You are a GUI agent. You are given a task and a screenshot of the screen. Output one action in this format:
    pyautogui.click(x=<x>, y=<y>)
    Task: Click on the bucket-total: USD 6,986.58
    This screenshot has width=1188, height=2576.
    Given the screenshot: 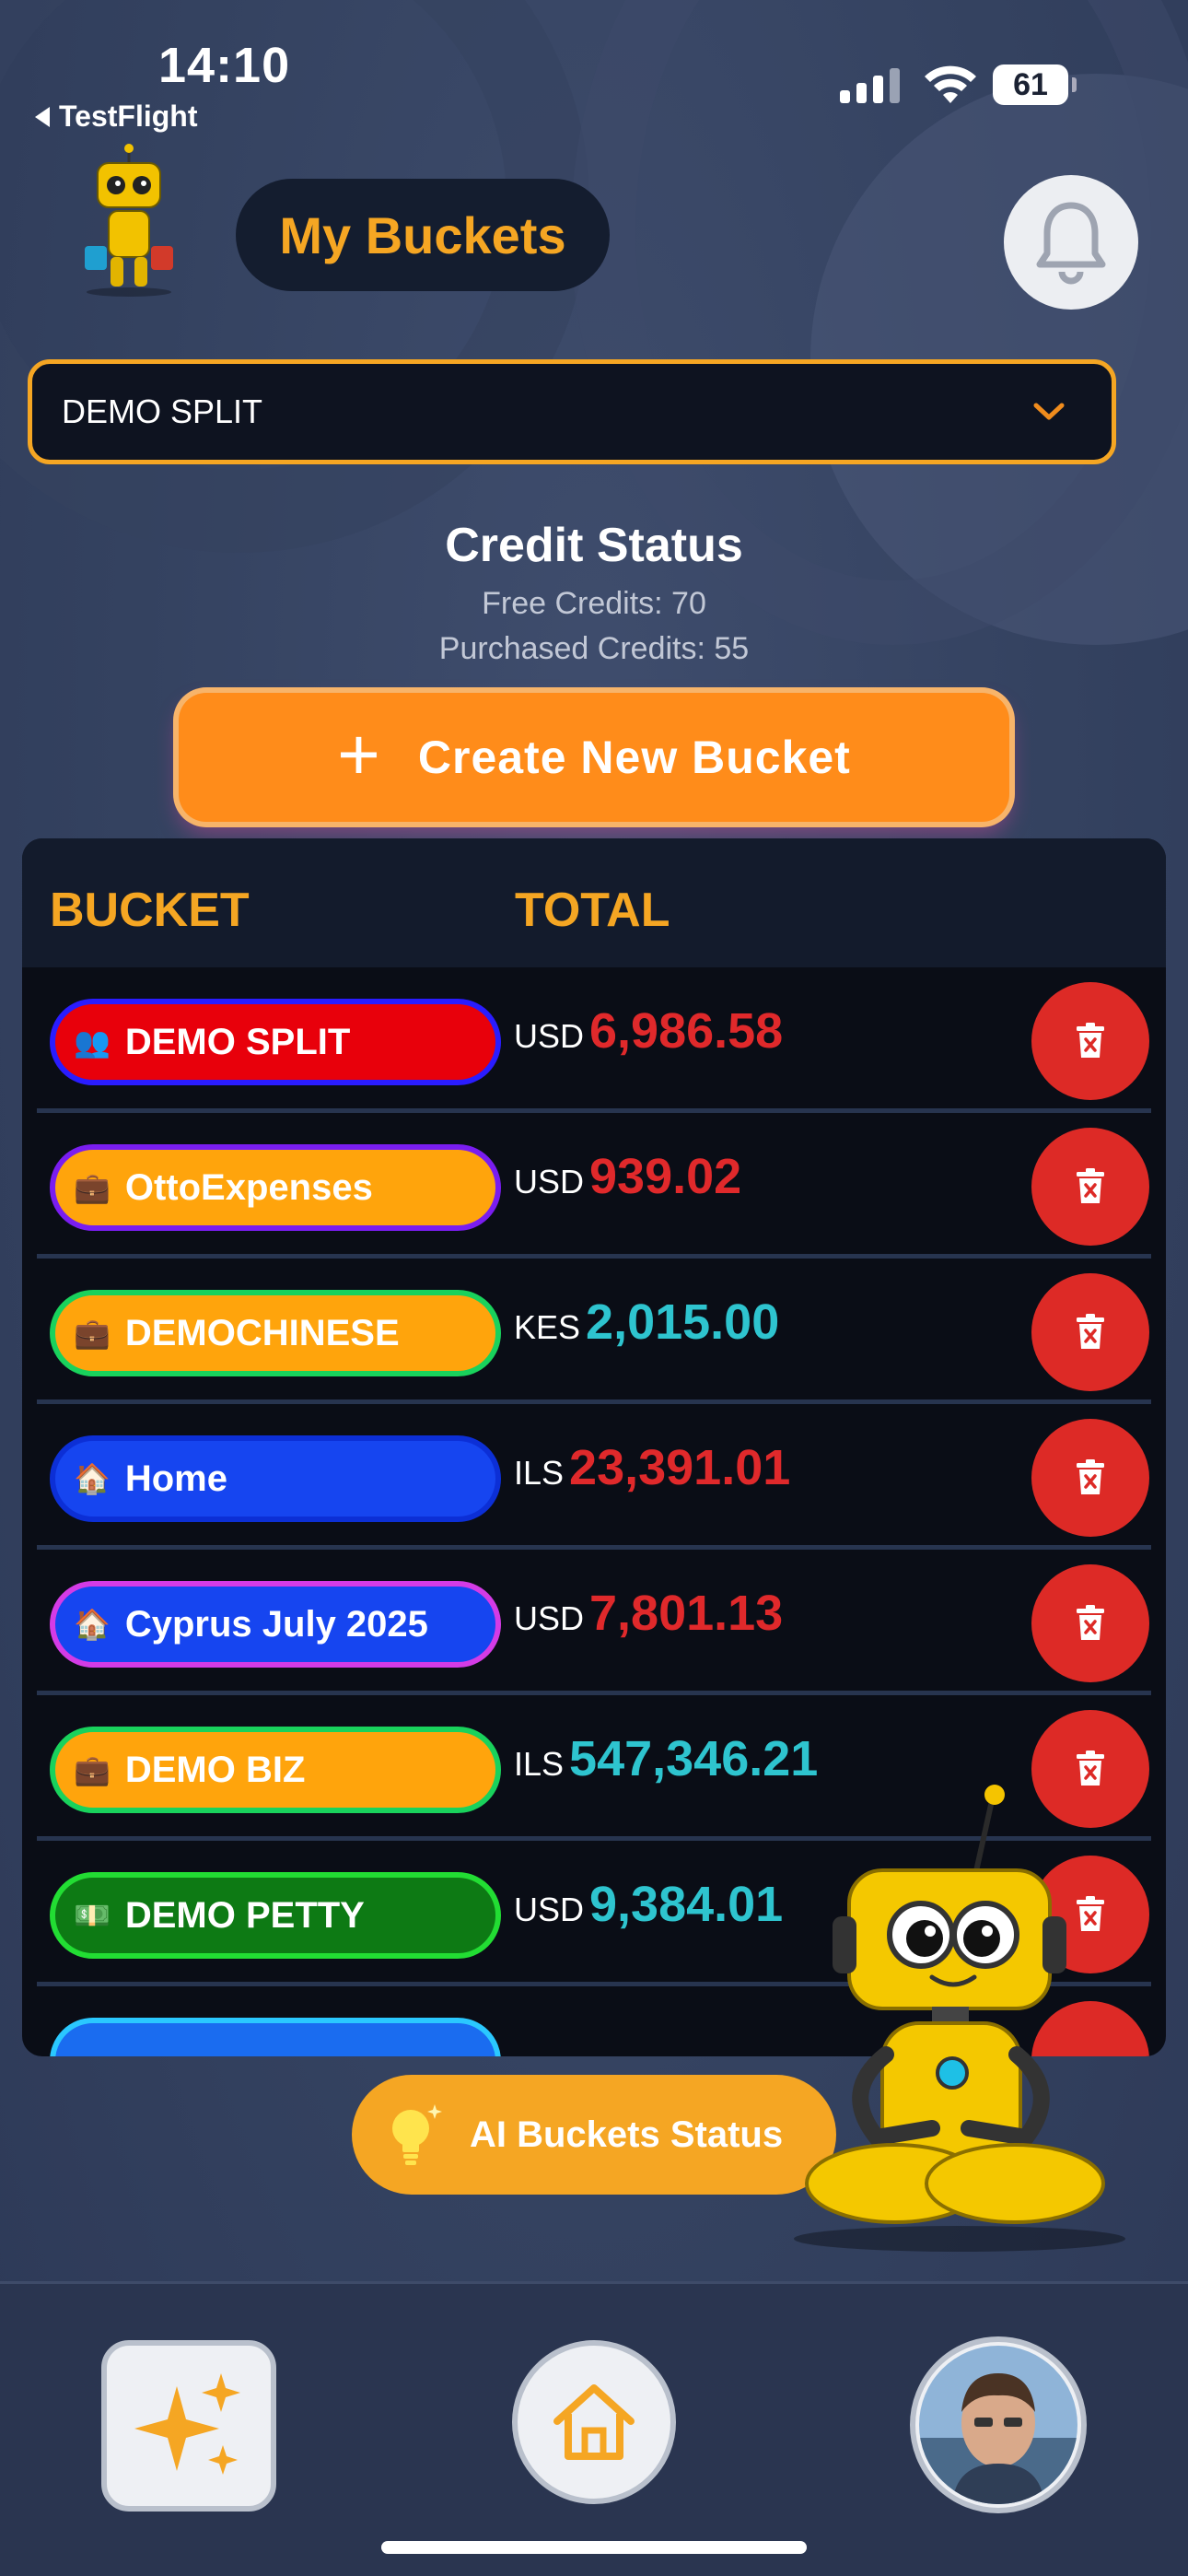 What is the action you would take?
    pyautogui.click(x=648, y=1031)
    